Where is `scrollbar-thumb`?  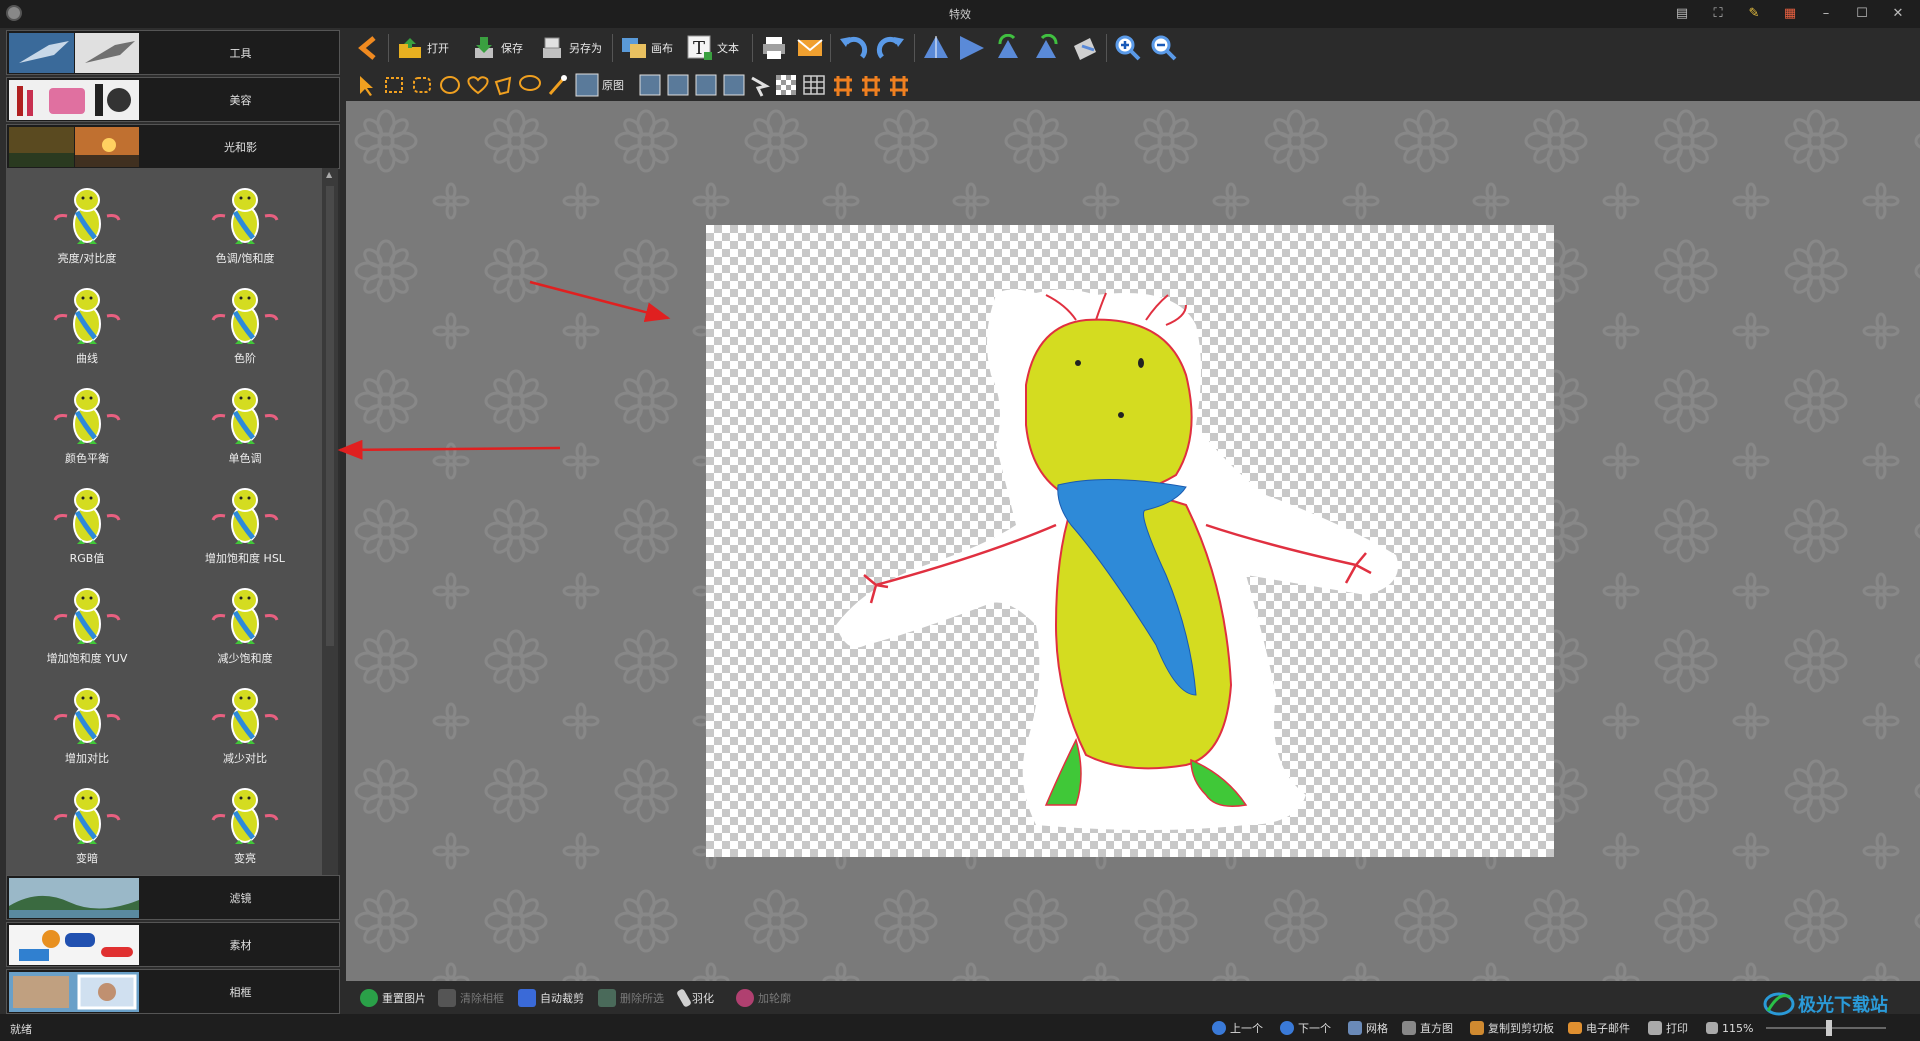
scrollbar-thumb is located at coordinates (330, 416).